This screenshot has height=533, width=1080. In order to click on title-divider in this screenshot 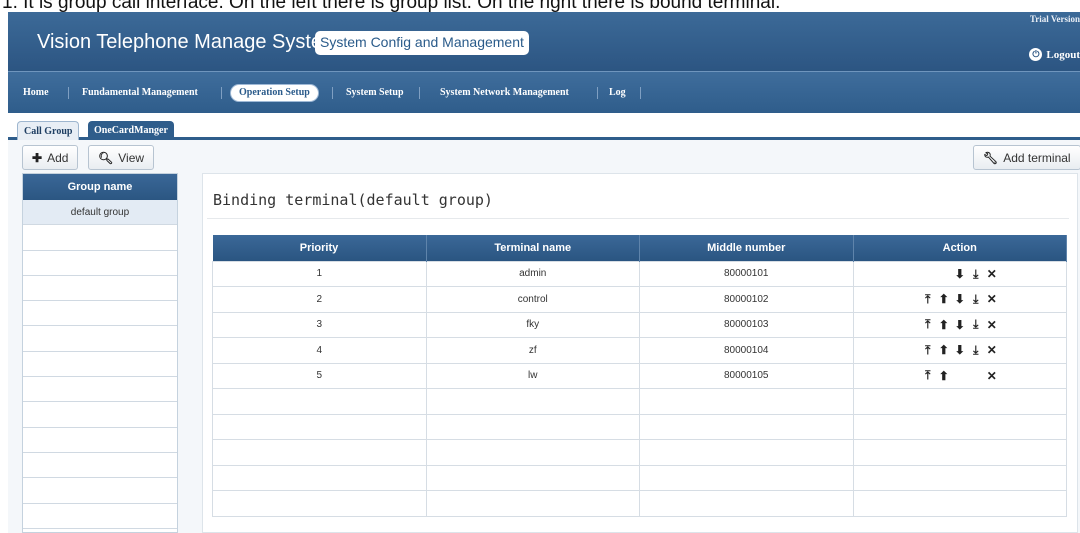, I will do `click(638, 218)`.